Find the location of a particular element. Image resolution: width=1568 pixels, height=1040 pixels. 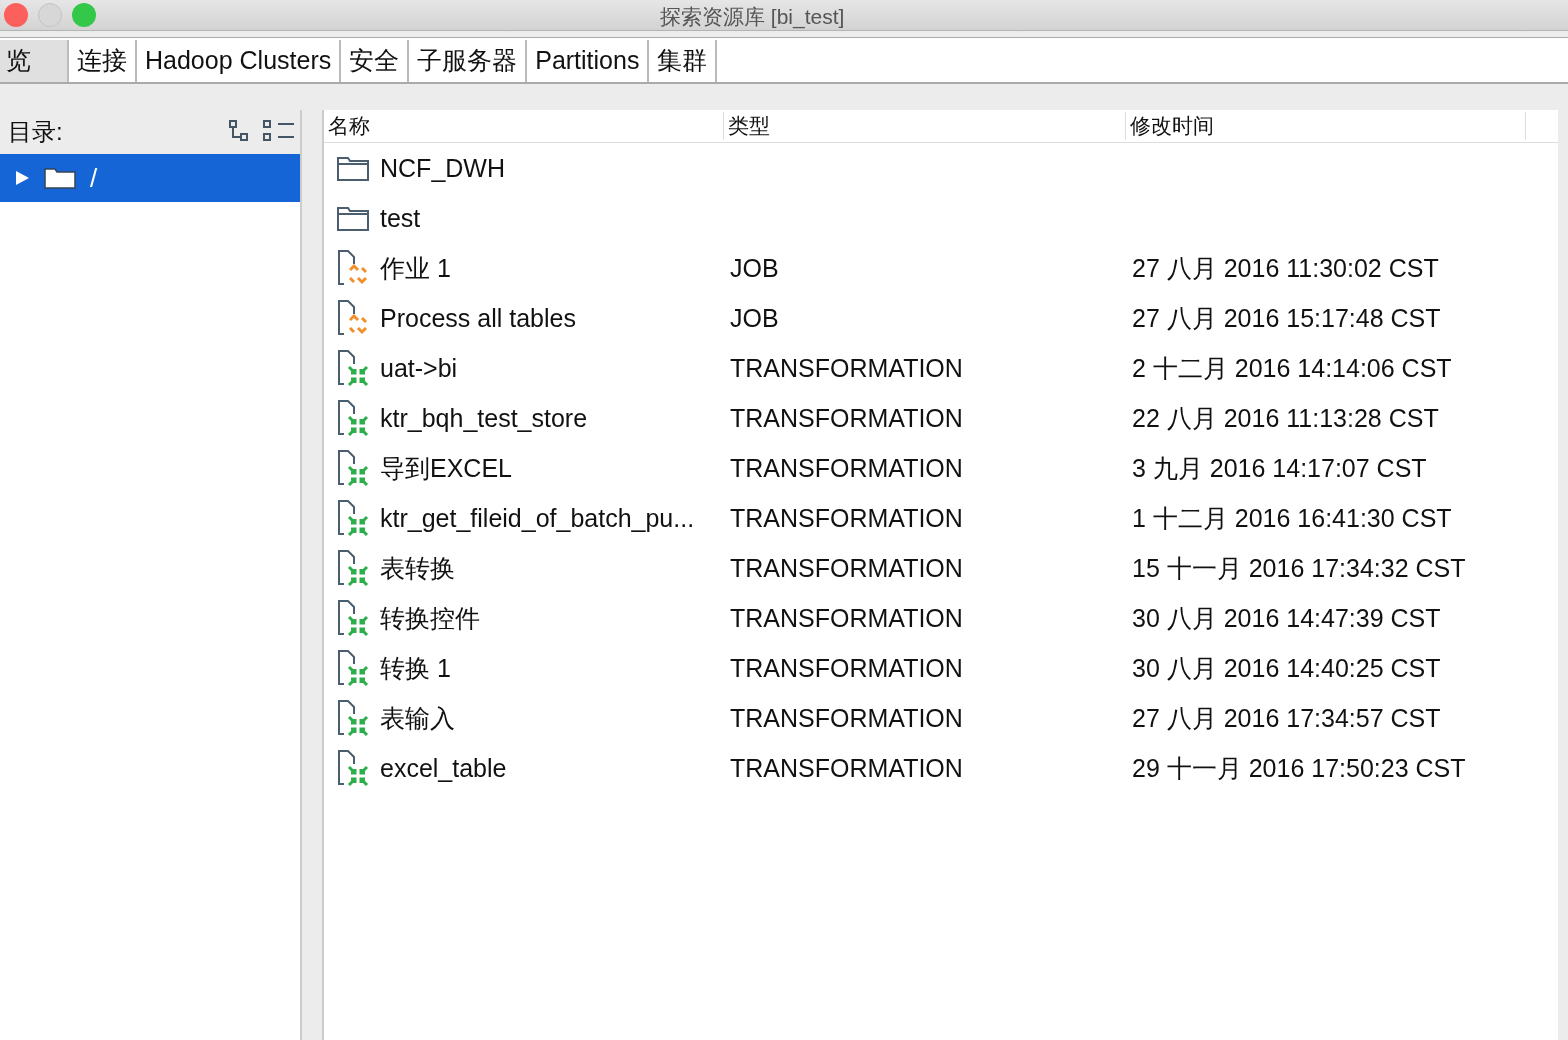

modified-time: 2 十二月 2016 14:14:06 CST is located at coordinates (1292, 367).